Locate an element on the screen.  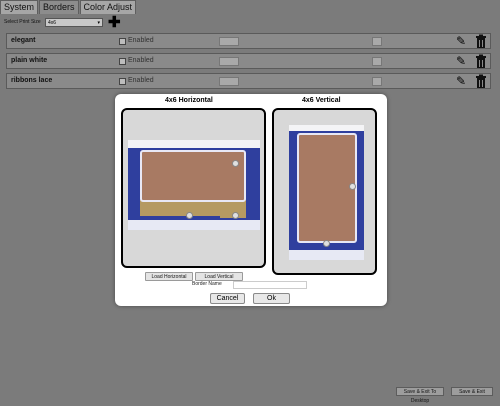
border-name: plain white is located at coordinates (29, 60).